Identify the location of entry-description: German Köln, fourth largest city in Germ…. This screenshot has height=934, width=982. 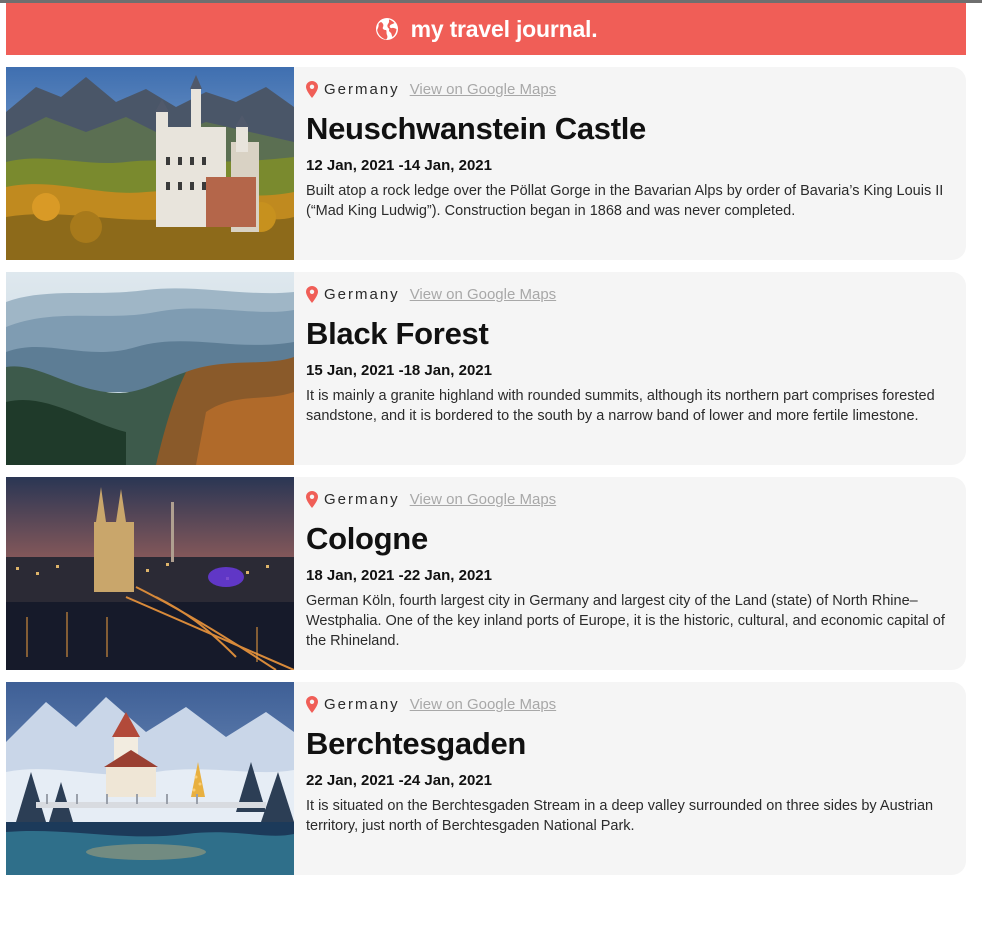
(625, 621).